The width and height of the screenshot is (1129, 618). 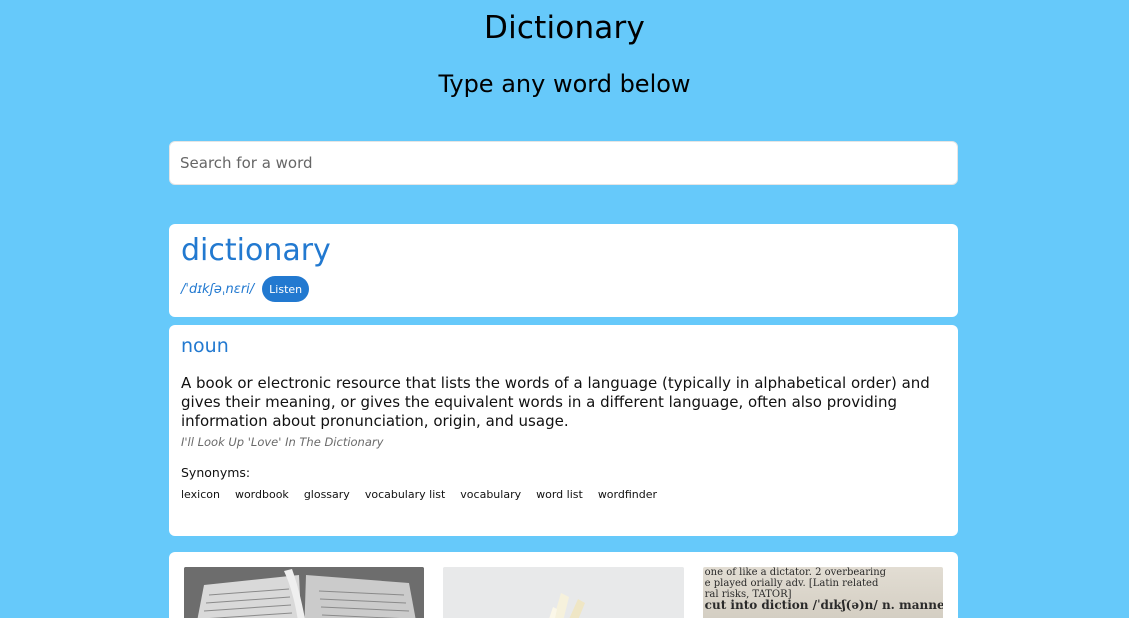 I want to click on synonym-item: vocabulary list, so click(x=405, y=494).